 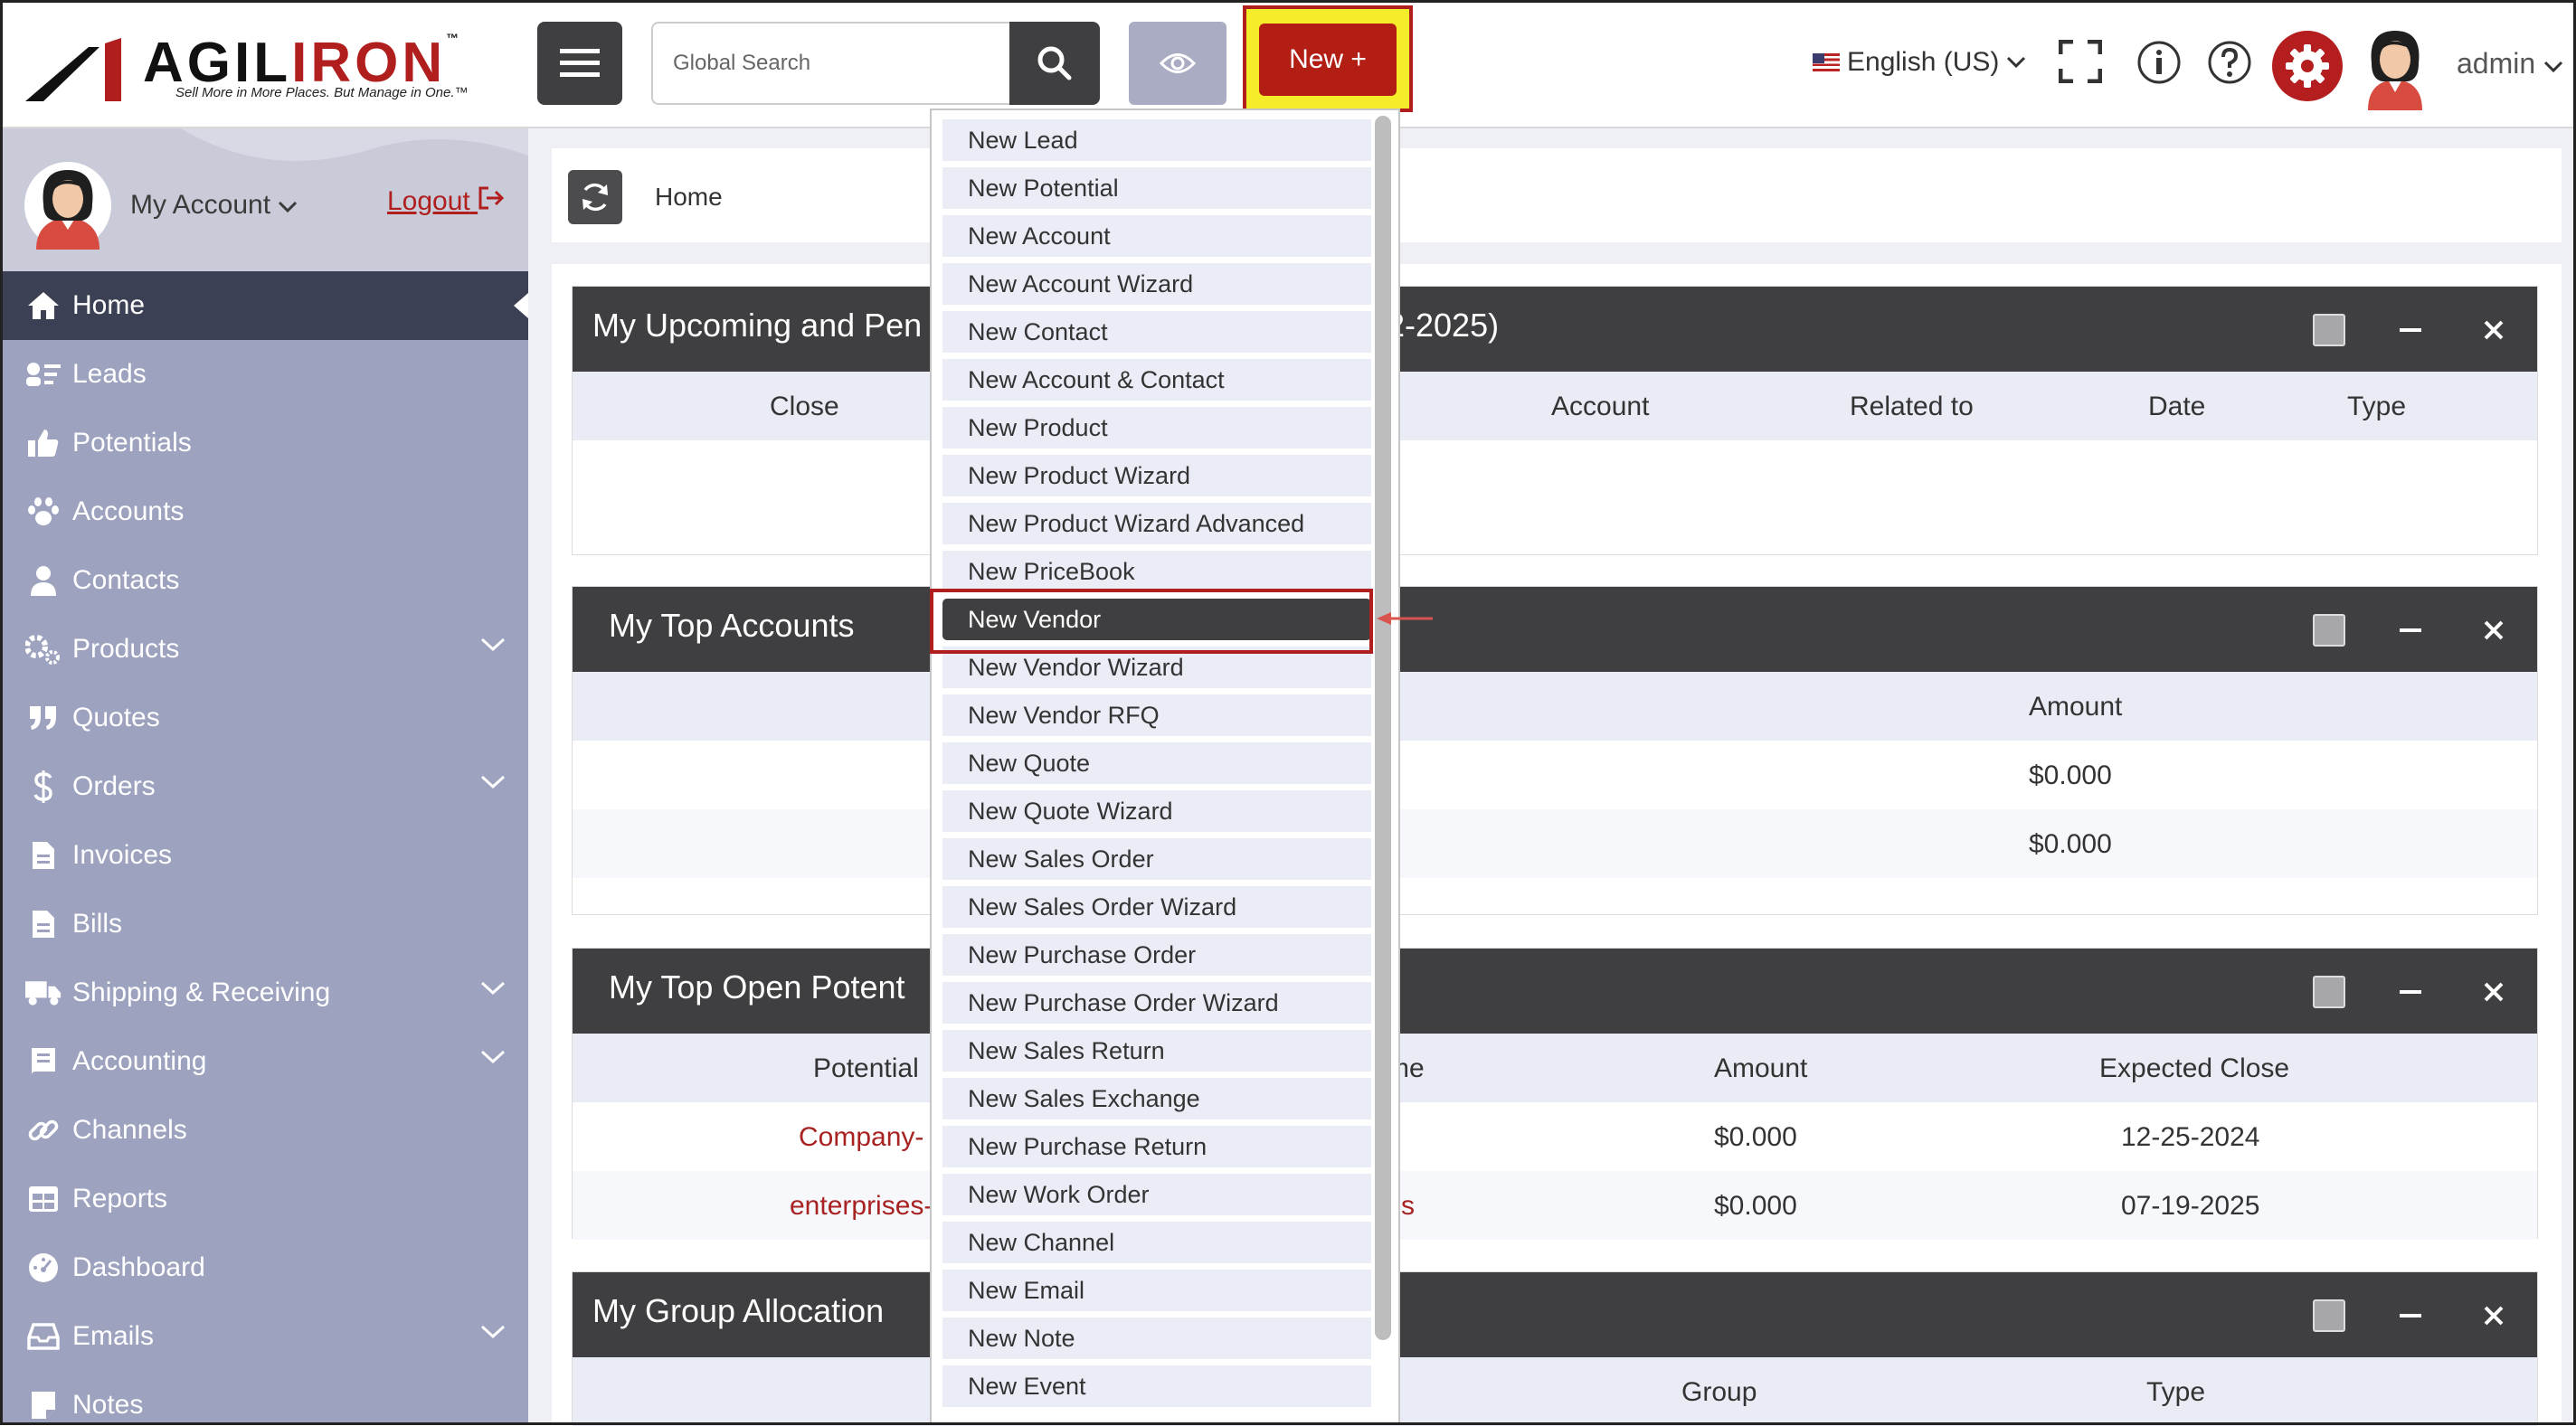 What do you see at coordinates (861, 1137) in the screenshot?
I see `potential-link: Company-` at bounding box center [861, 1137].